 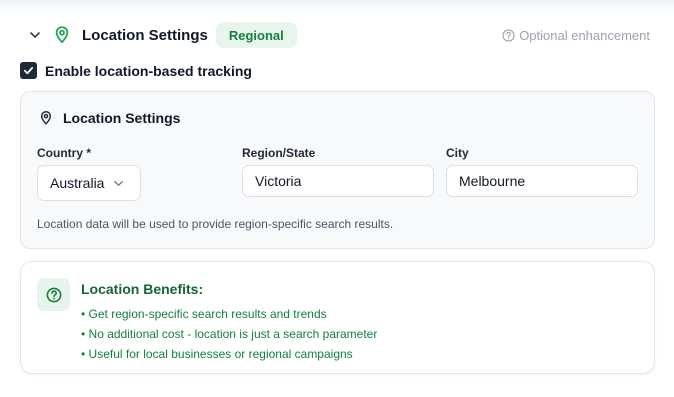 I want to click on country-select: Australia, so click(x=89, y=183).